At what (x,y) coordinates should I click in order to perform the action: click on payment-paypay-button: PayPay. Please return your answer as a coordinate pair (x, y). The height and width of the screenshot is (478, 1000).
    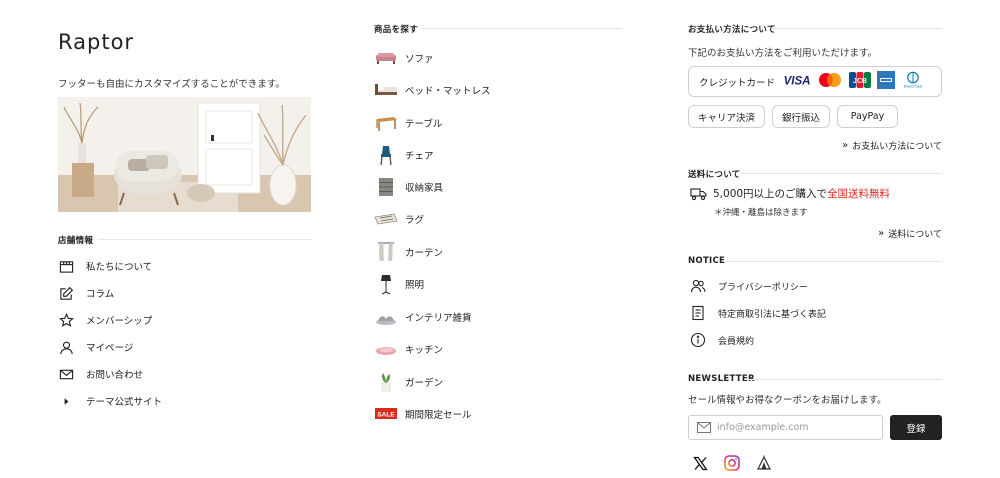
    Looking at the image, I should click on (867, 116).